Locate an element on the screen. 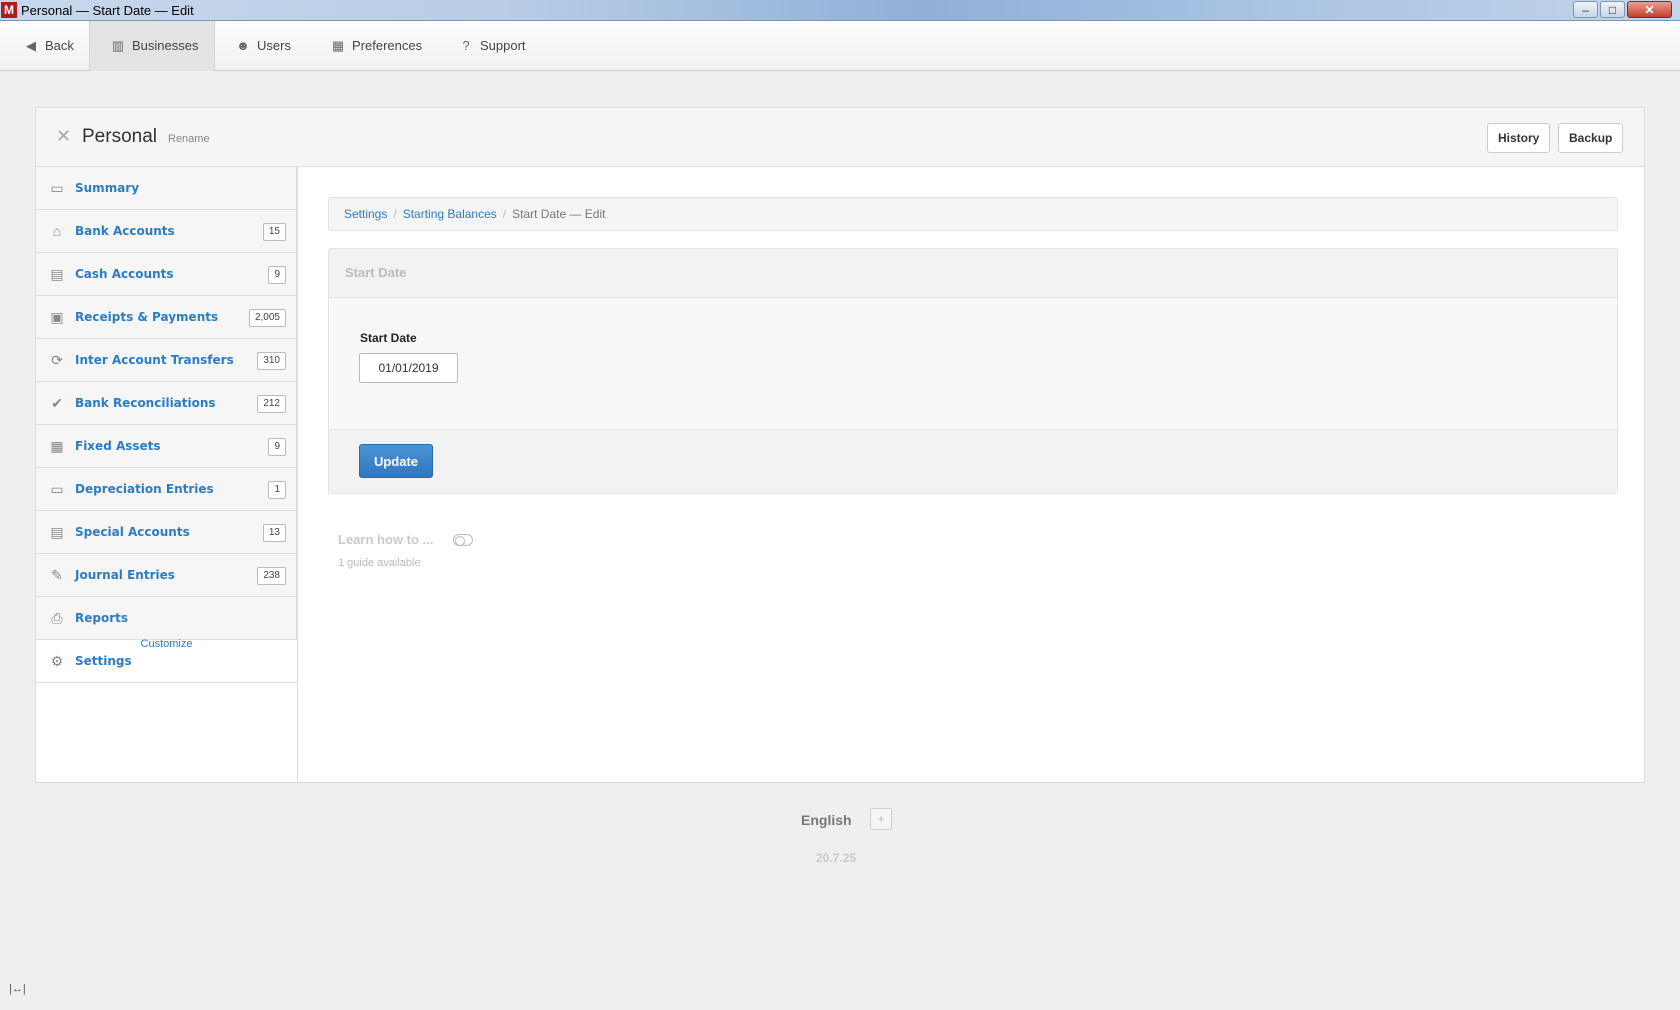  sidebar-item-journal-entries: ✎ Journal Entries 238 is located at coordinates (166, 575).